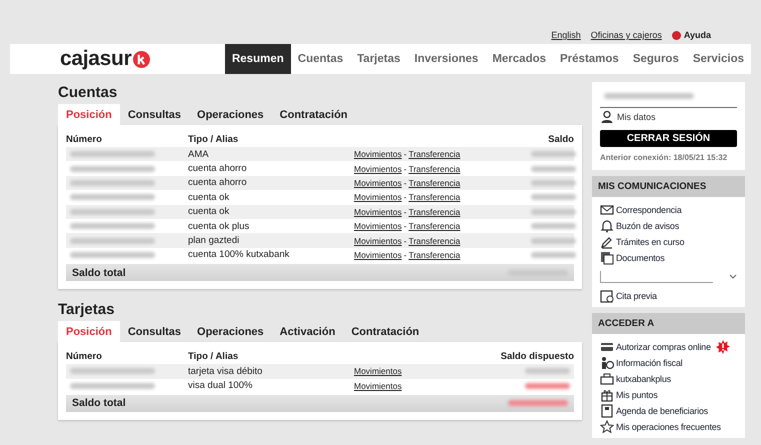 This screenshot has width=761, height=445. What do you see at coordinates (626, 35) in the screenshot?
I see `top-link: Oficinas y cajeros` at bounding box center [626, 35].